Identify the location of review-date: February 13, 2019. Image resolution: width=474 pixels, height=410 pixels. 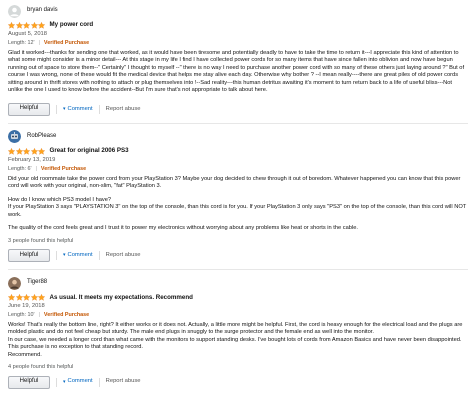
(32, 159).